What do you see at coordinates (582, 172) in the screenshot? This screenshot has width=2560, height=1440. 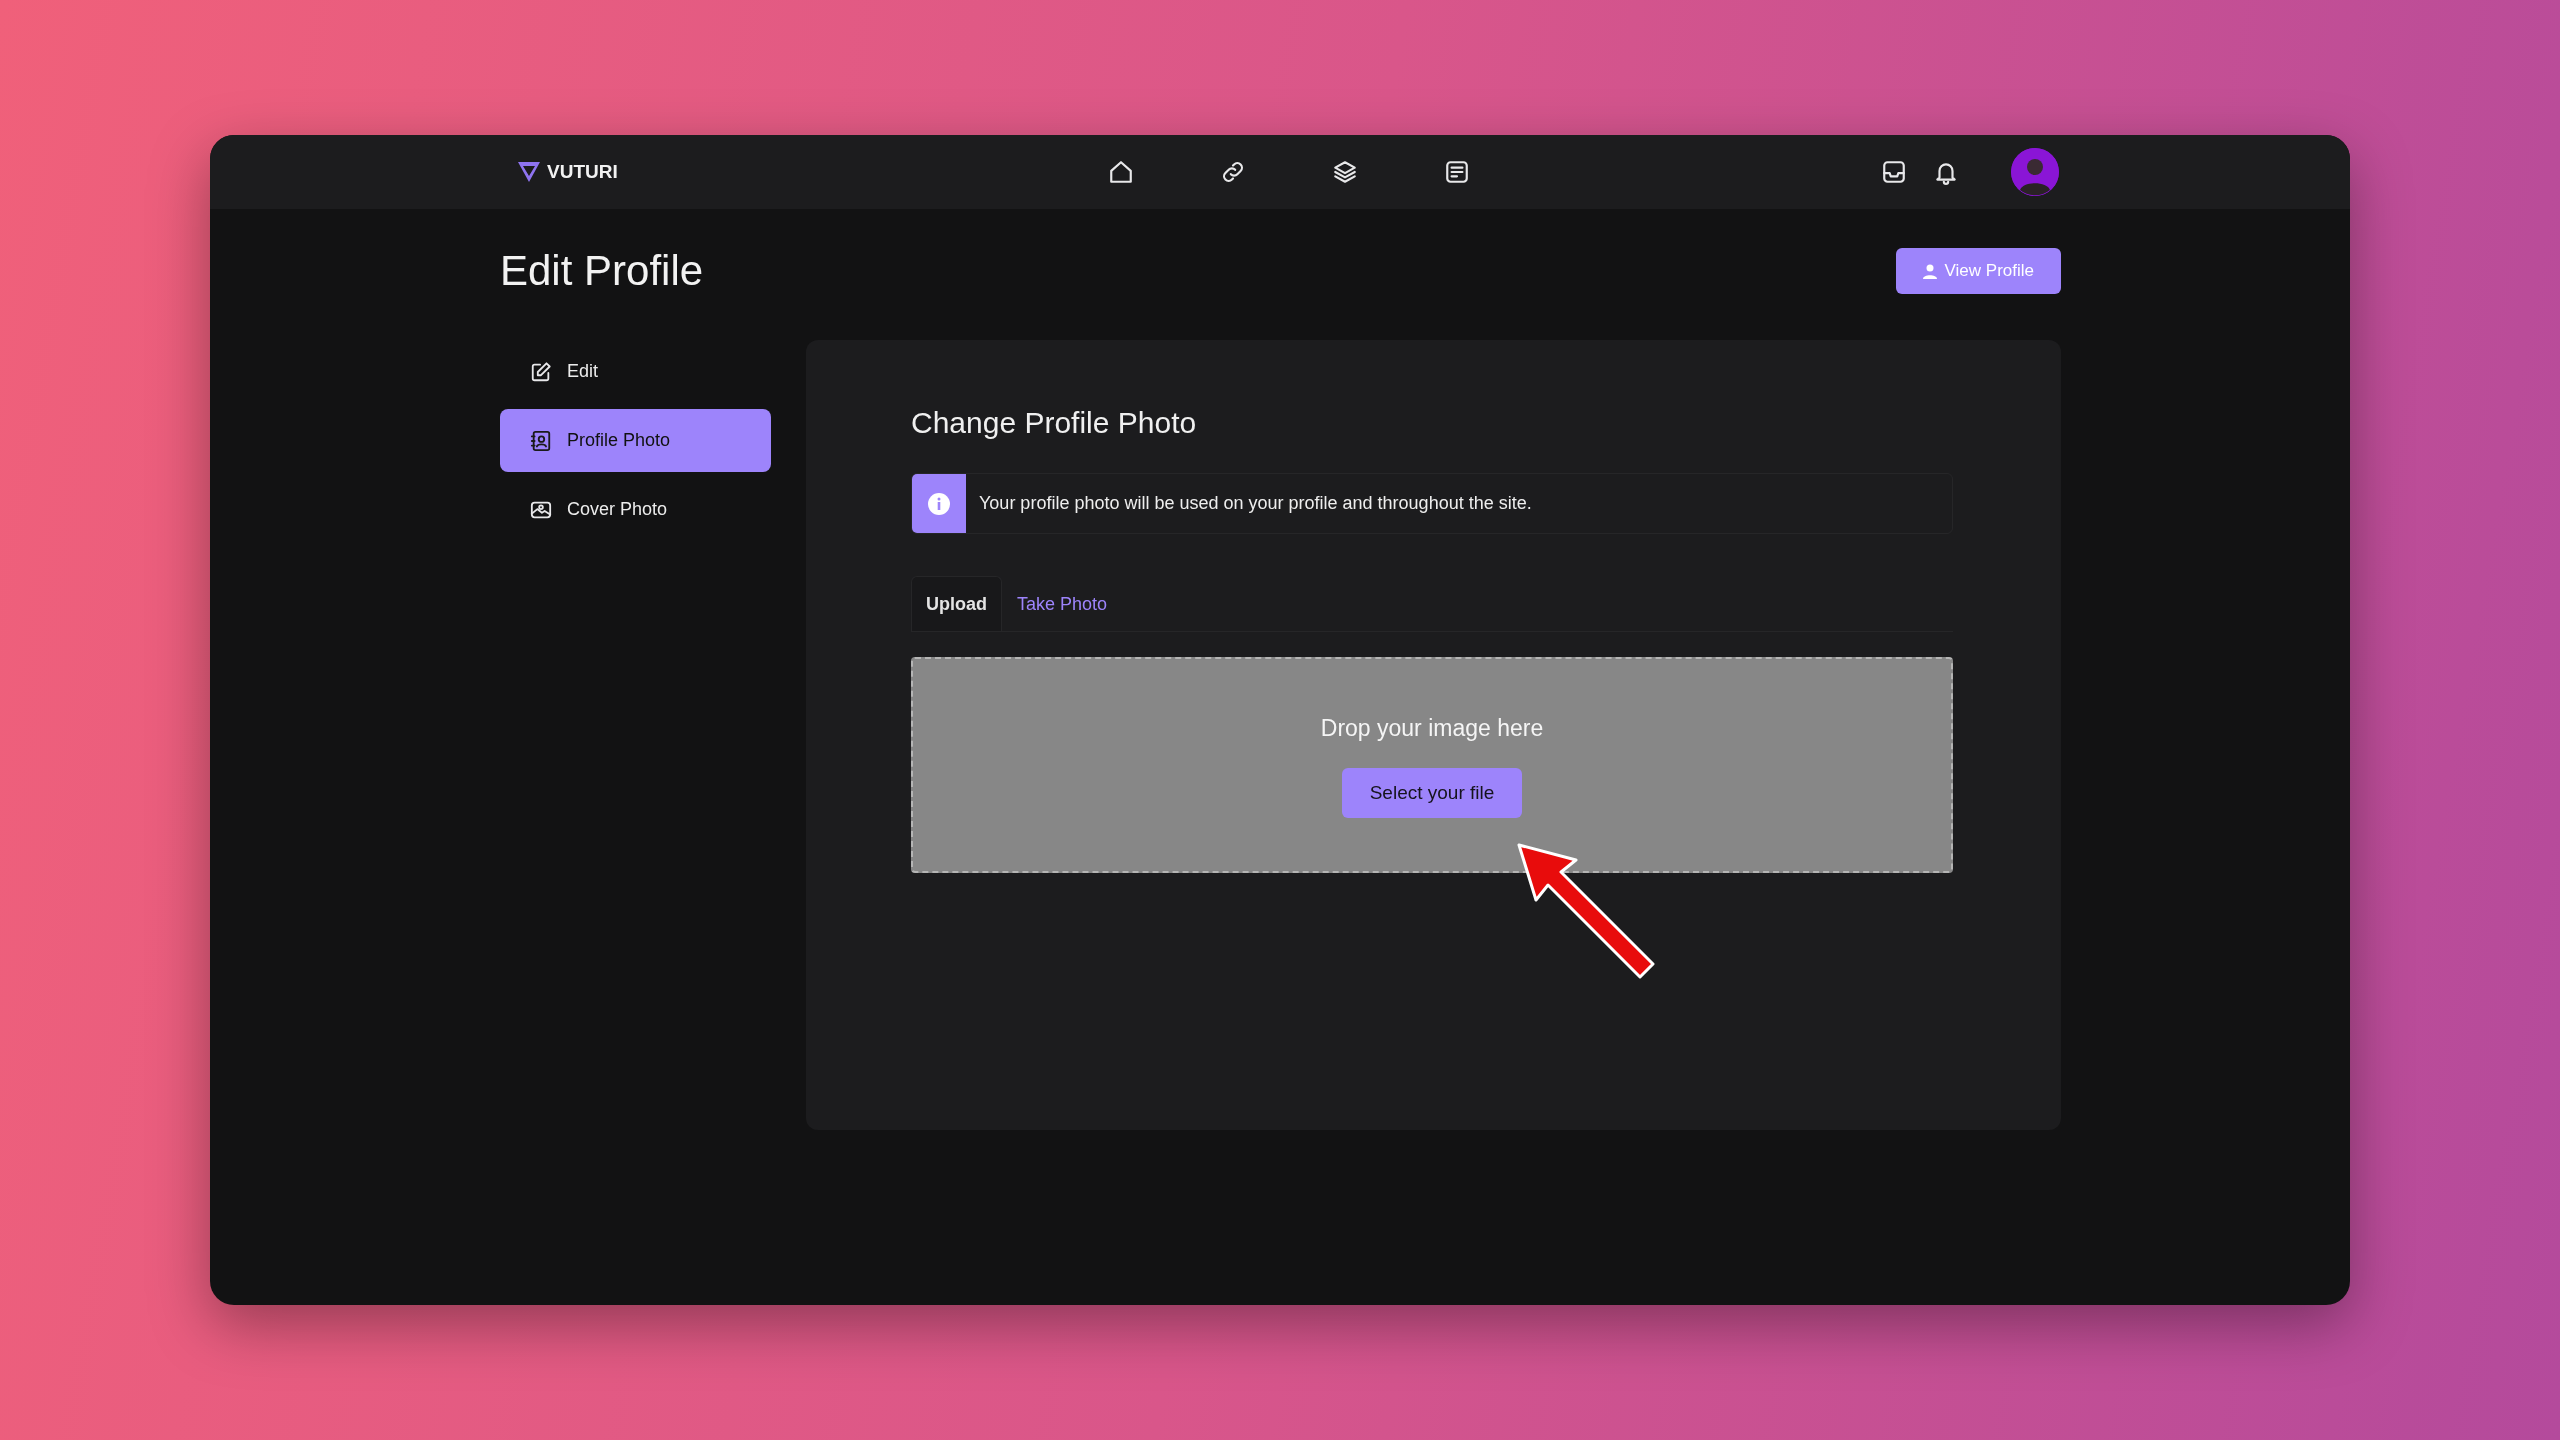 I see `brand-name: VUTURI` at bounding box center [582, 172].